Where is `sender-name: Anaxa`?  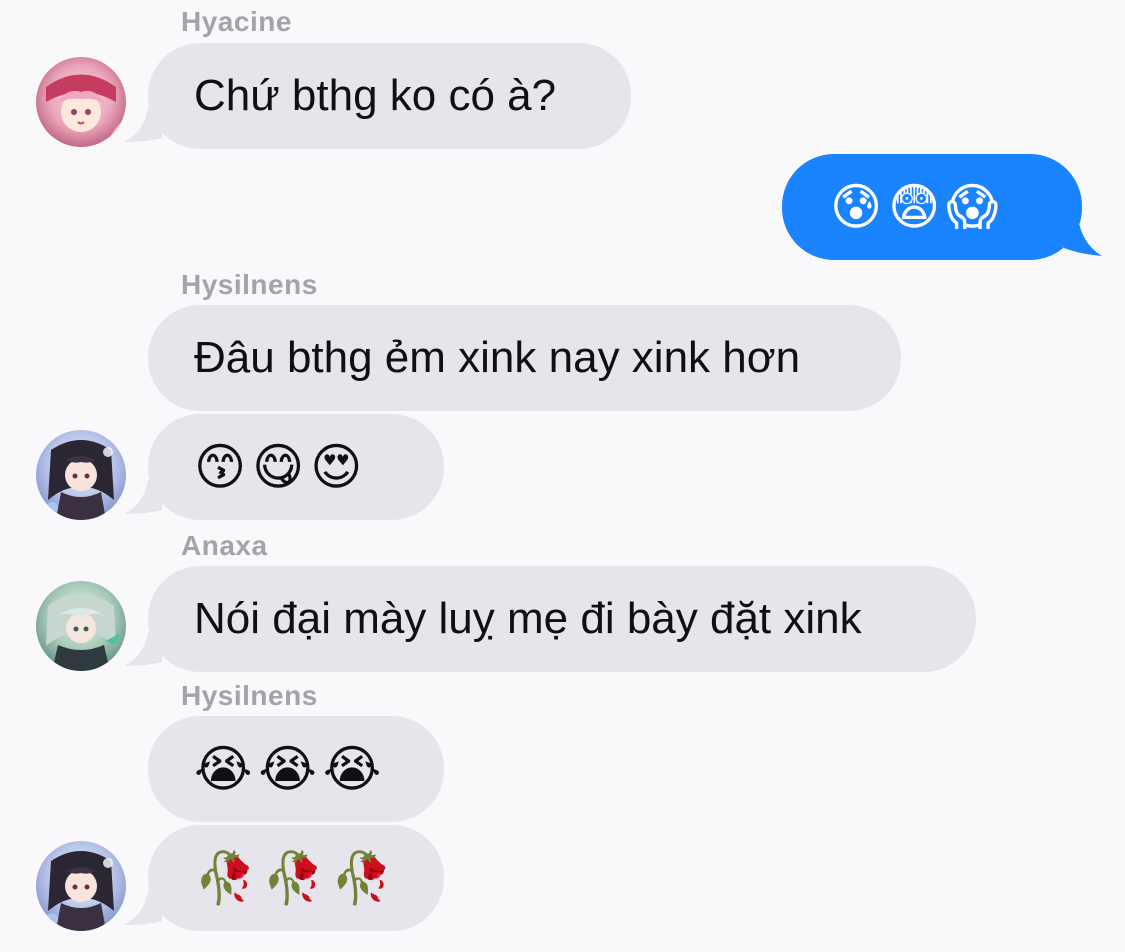
sender-name: Anaxa is located at coordinates (224, 545).